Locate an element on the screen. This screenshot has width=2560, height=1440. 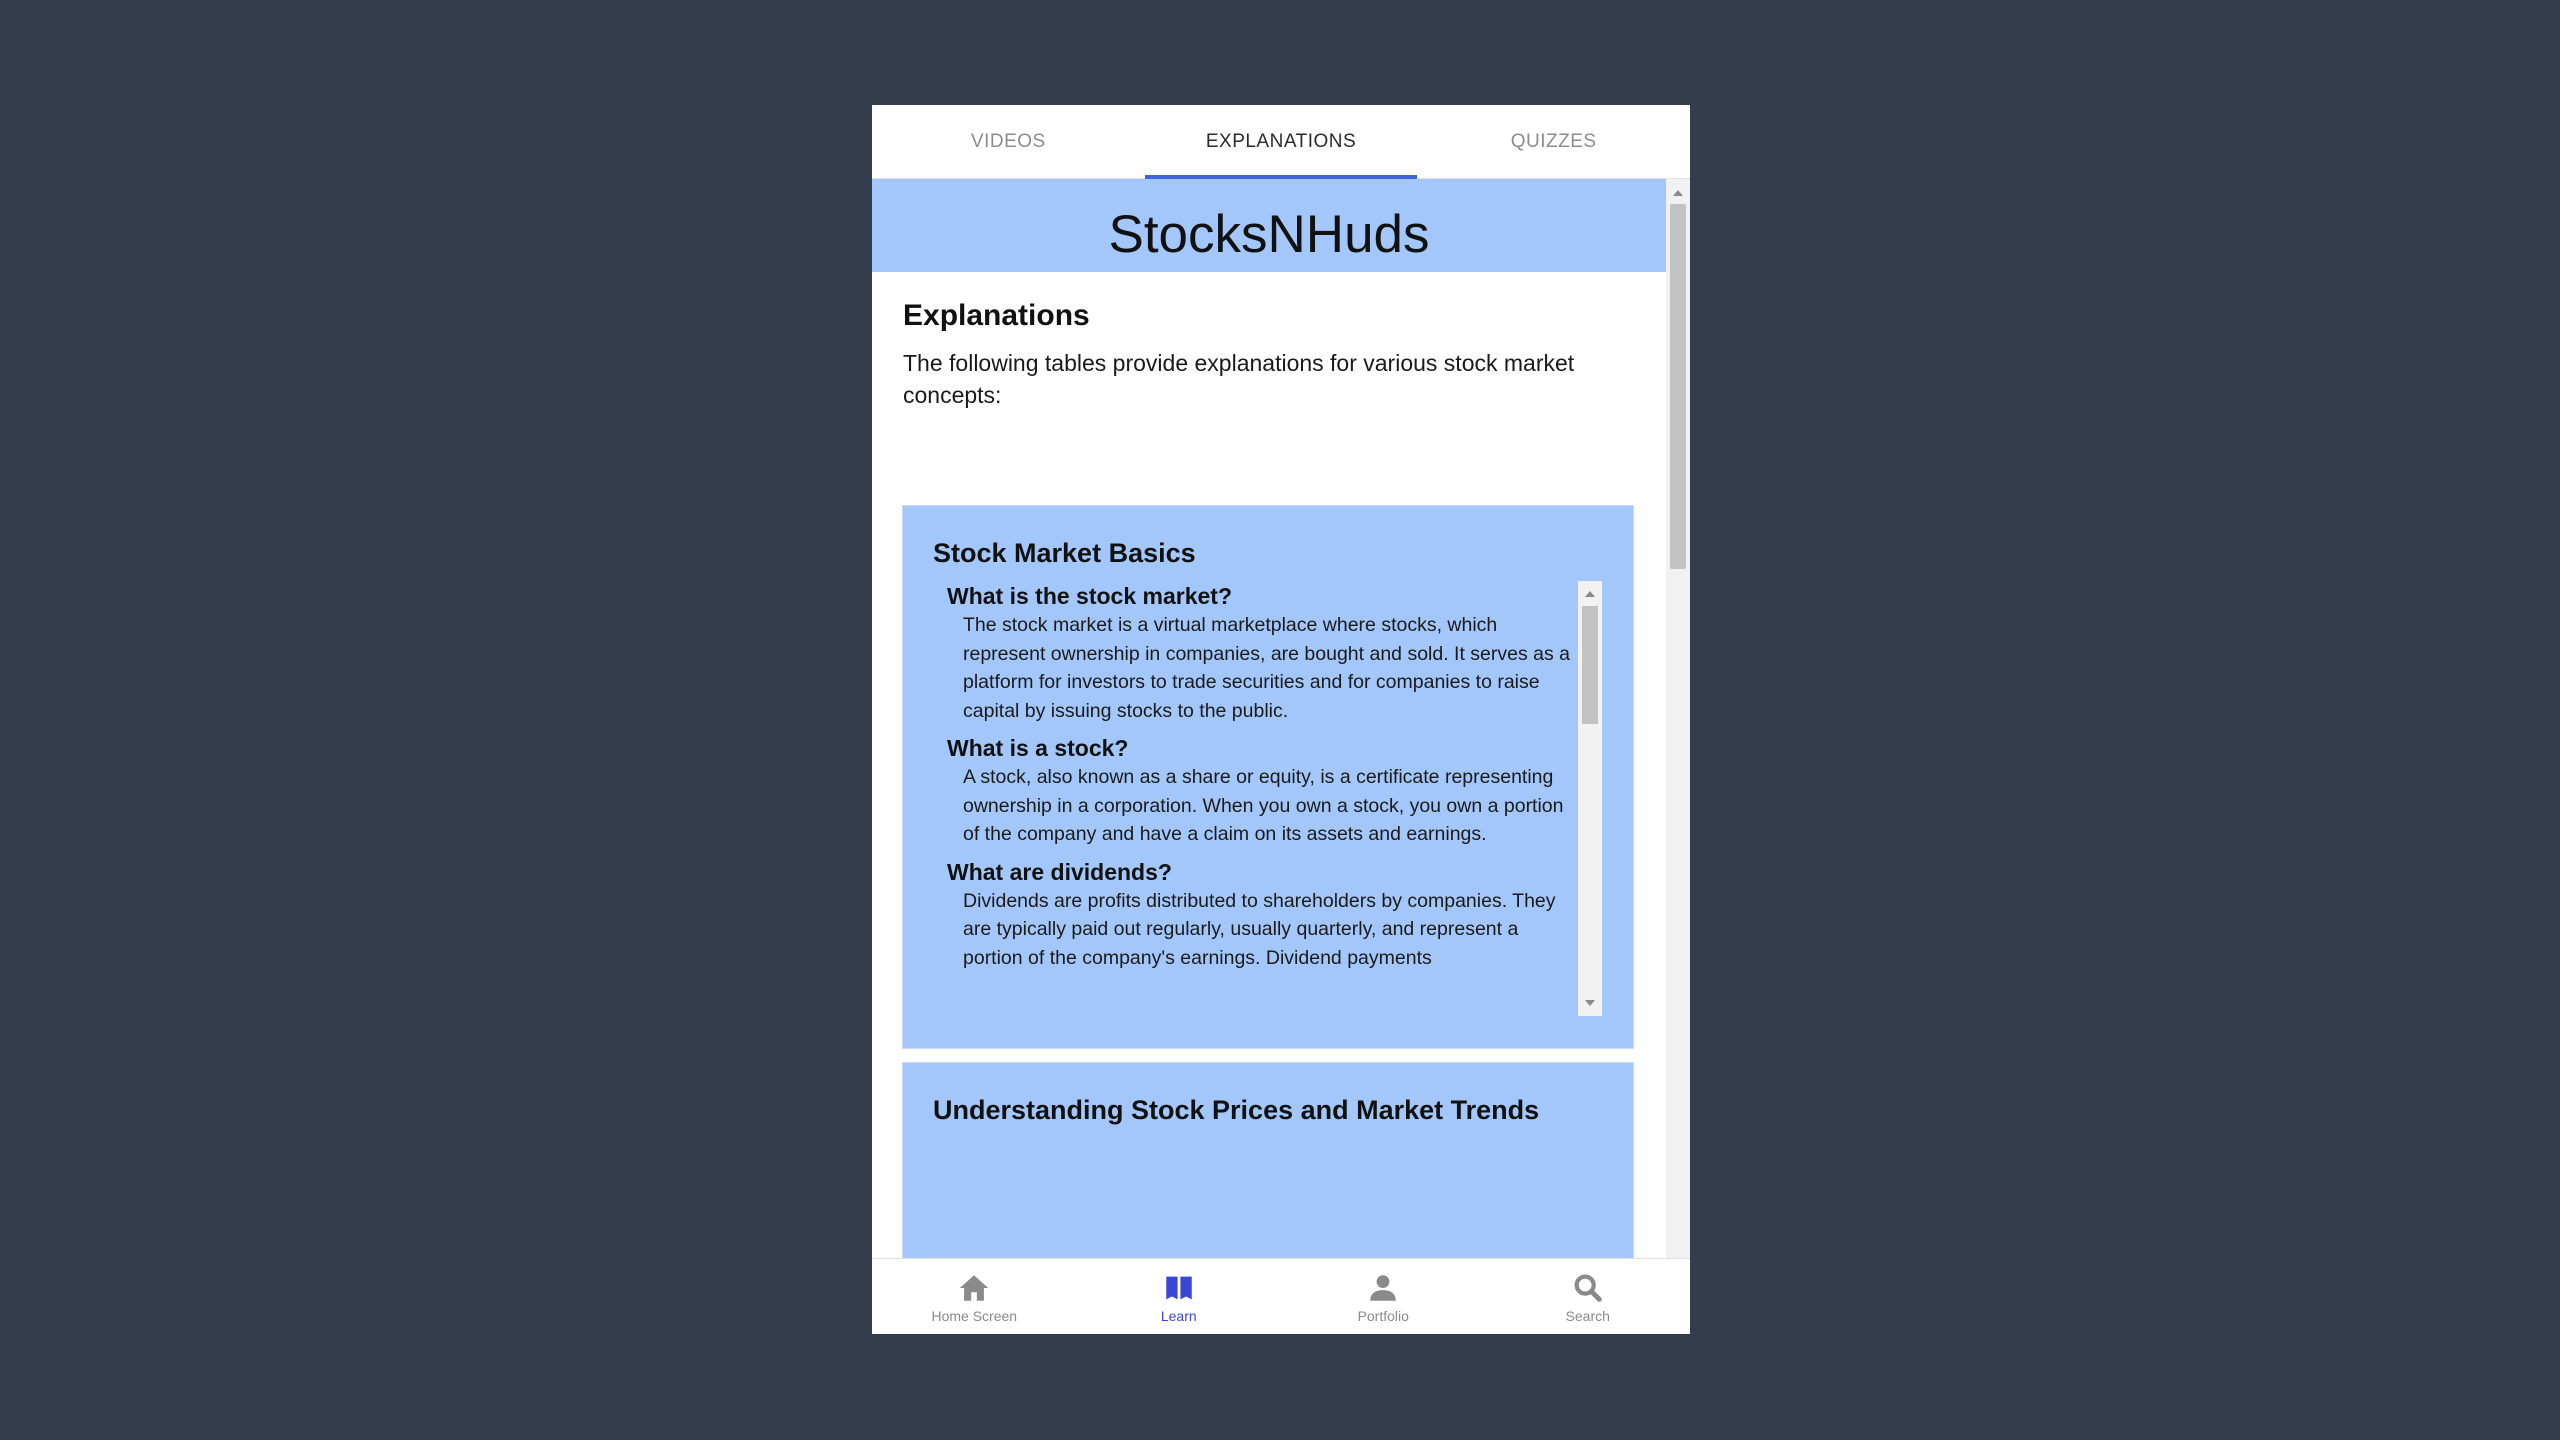
tab-videos: VIDEOS is located at coordinates (1008, 141).